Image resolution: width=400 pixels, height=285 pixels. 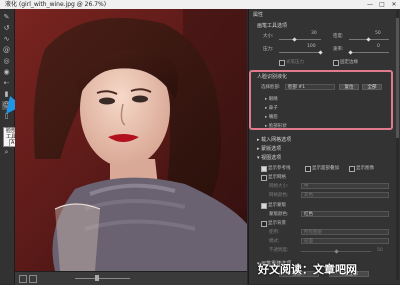 What do you see at coordinates (6, 39) in the screenshot?
I see `smooth-tool-icon: ∿` at bounding box center [6, 39].